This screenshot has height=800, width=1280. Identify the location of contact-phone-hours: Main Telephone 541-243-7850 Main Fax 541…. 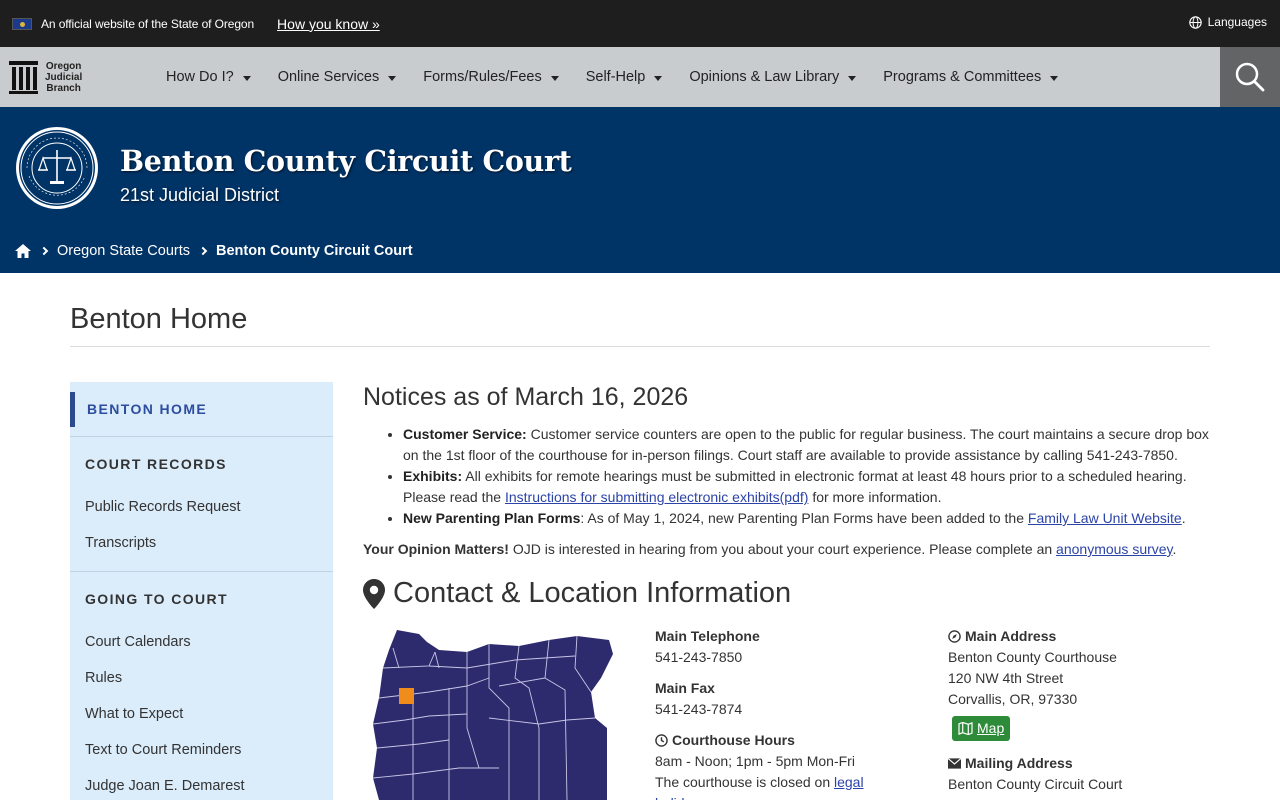
(785, 713).